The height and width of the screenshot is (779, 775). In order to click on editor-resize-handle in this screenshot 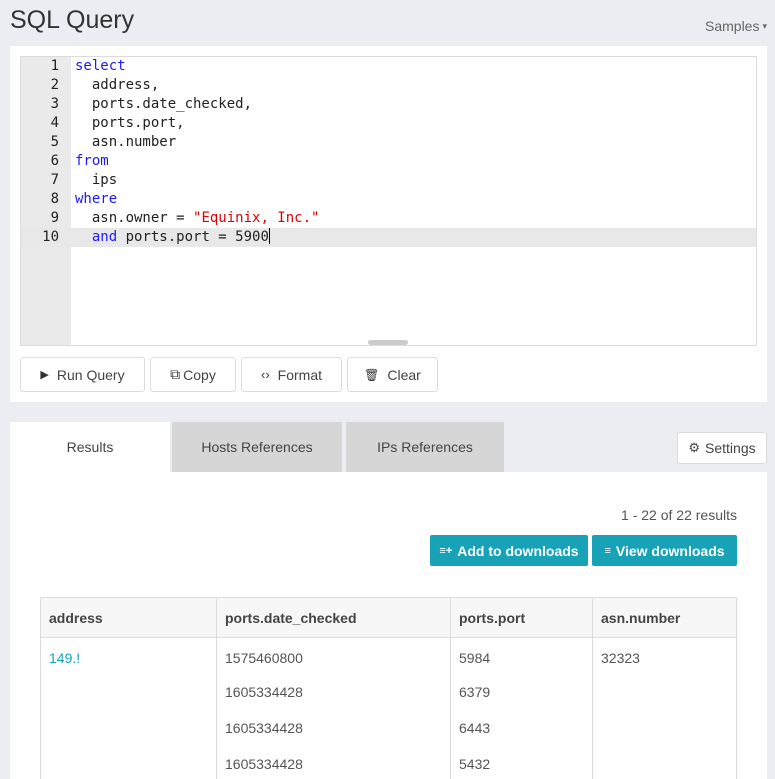, I will do `click(388, 342)`.